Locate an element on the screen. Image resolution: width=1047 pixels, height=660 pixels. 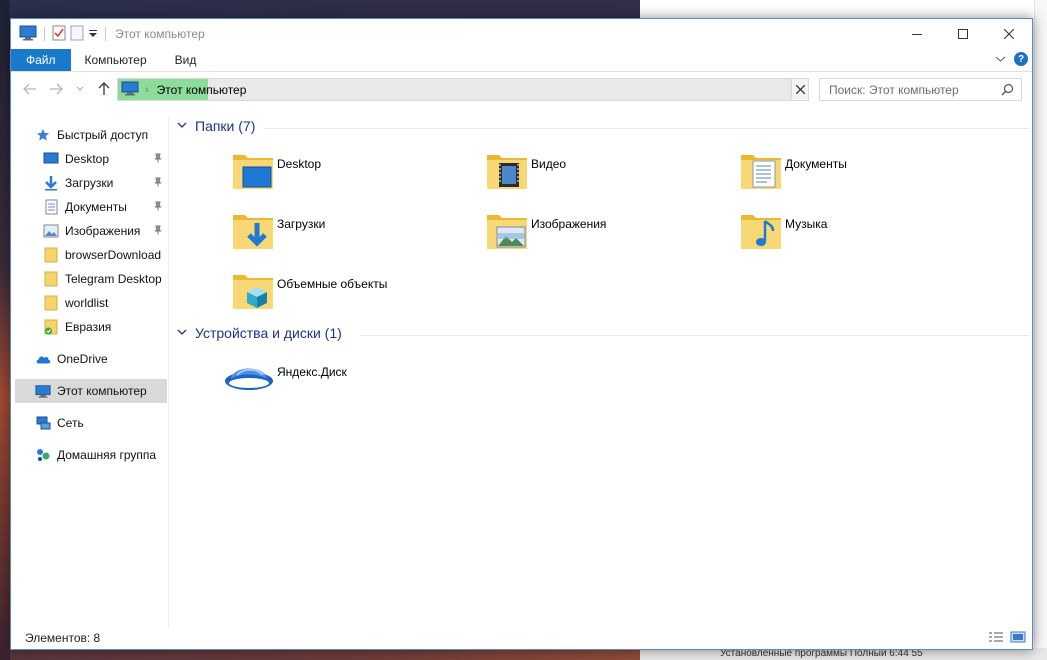
background-window-edge is located at coordinates (1040, 330).